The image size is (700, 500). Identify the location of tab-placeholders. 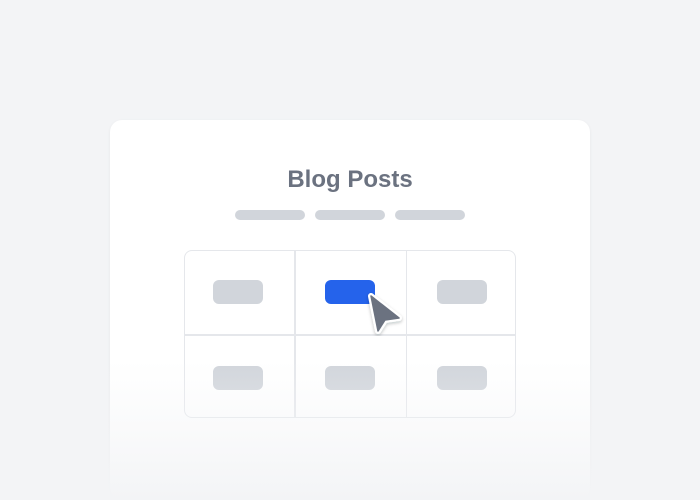
(350, 215).